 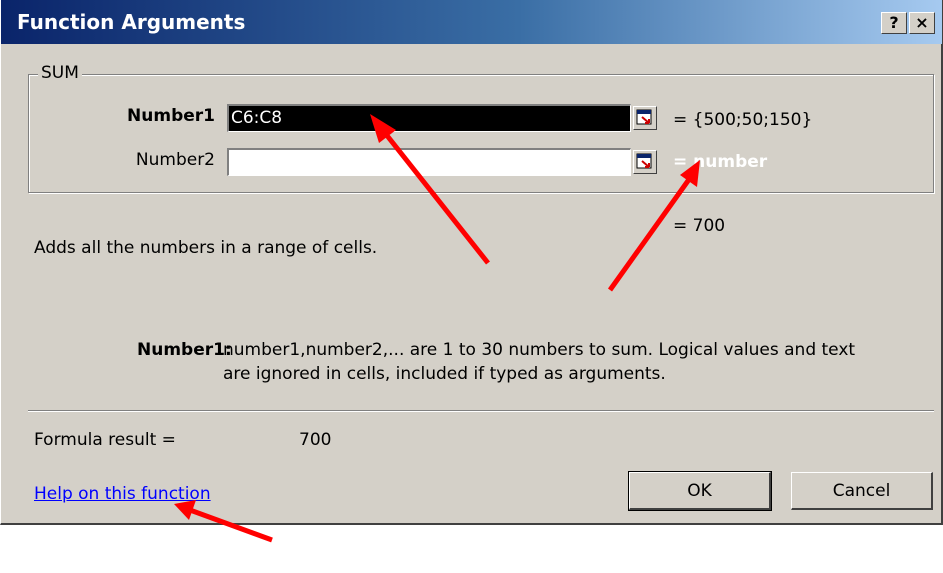 I want to click on number2-result: = number, so click(x=720, y=162).